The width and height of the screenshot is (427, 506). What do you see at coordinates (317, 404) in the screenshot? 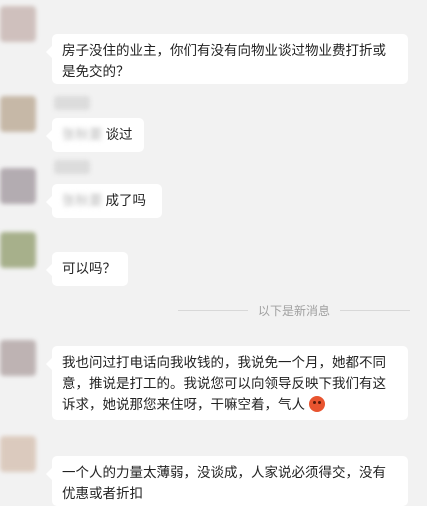
I see `angry-face-icon` at bounding box center [317, 404].